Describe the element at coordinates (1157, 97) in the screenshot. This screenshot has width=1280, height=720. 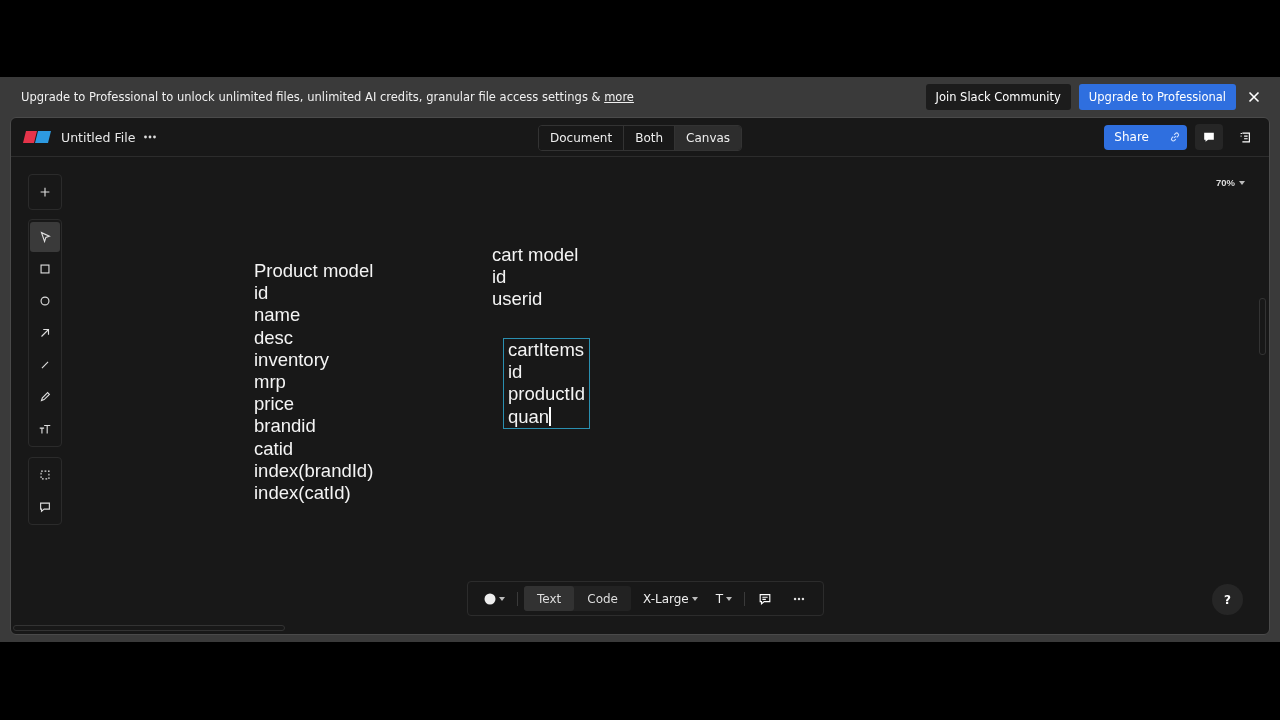
I see `upgrade-button: Upgrade to Professional` at that location.